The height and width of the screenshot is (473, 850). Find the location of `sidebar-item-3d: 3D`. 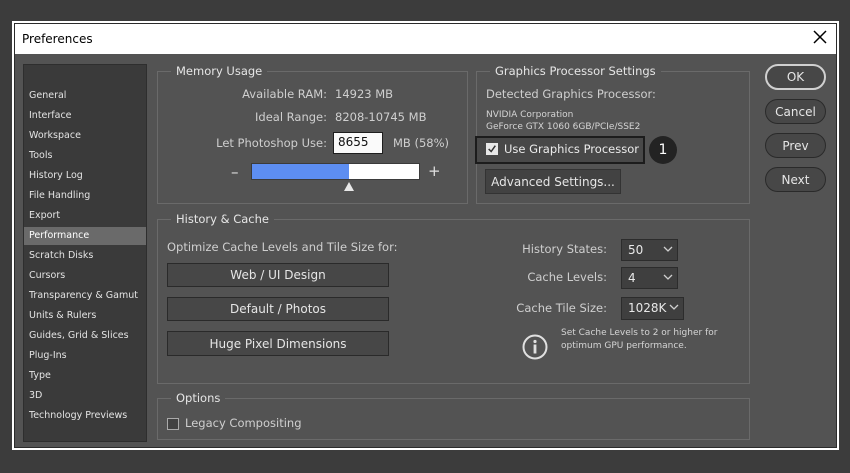

sidebar-item-3d: 3D is located at coordinates (85, 396).